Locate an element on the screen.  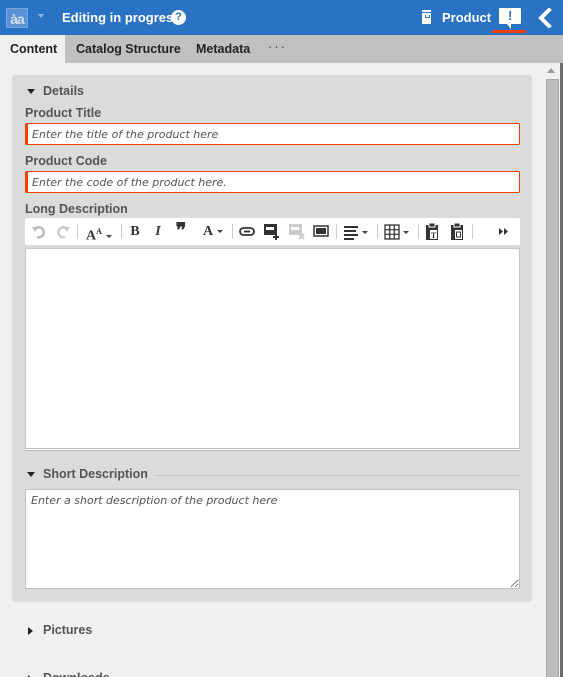
italic-button: I is located at coordinates (158, 231).